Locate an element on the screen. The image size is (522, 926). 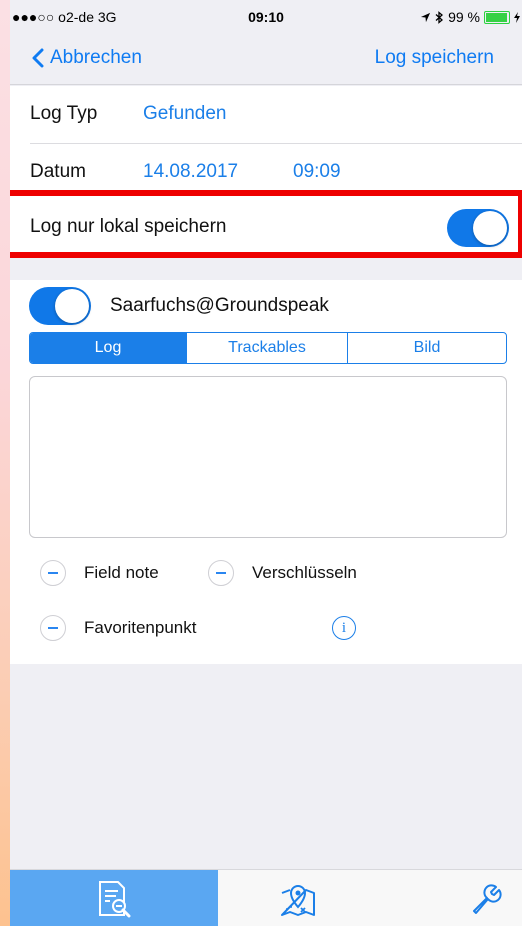
tab-map is located at coordinates (298, 898).